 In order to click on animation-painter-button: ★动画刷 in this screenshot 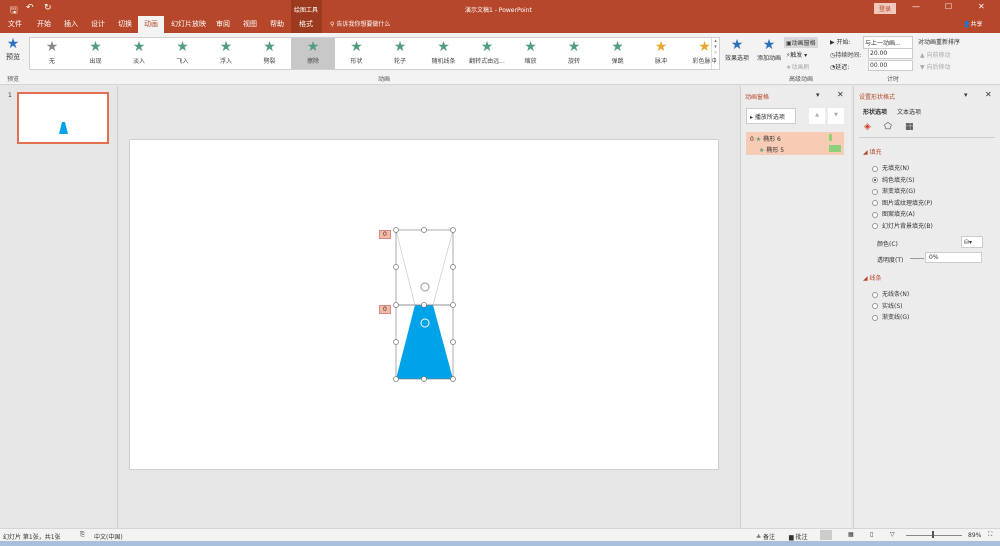, I will do `click(797, 66)`.